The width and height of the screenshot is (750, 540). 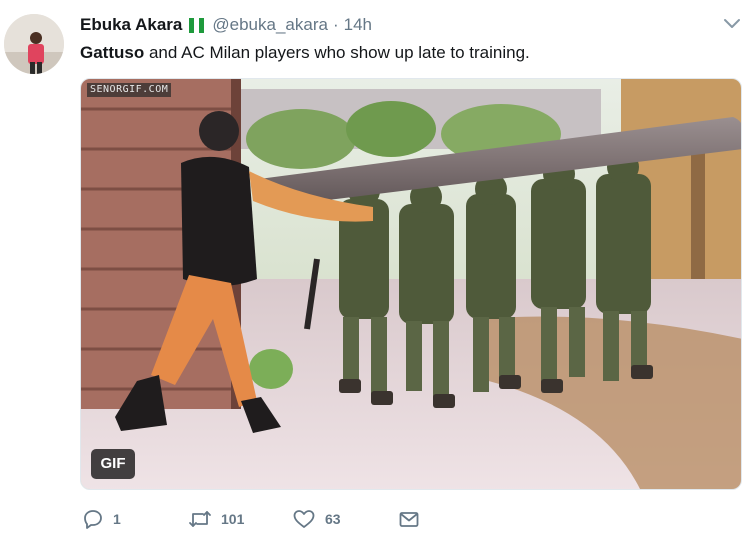 What do you see at coordinates (112, 52) in the screenshot?
I see `tweet-text-bold: Gattuso` at bounding box center [112, 52].